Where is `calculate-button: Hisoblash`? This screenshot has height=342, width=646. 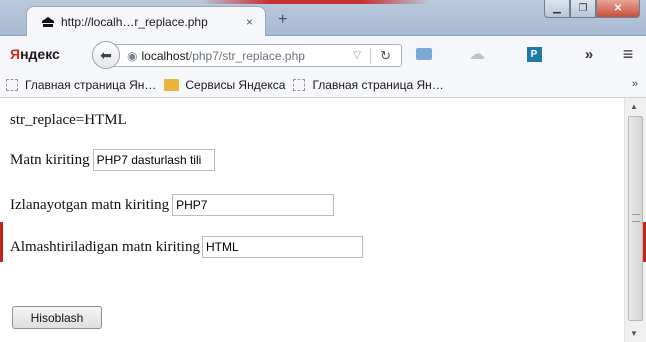
calculate-button: Hisoblash is located at coordinates (57, 317).